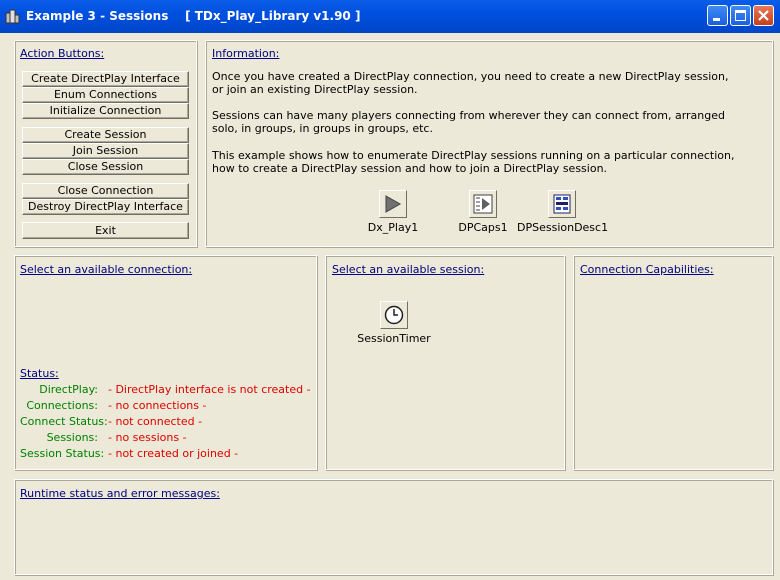 The image size is (780, 580). I want to click on app-icon, so click(12, 16).